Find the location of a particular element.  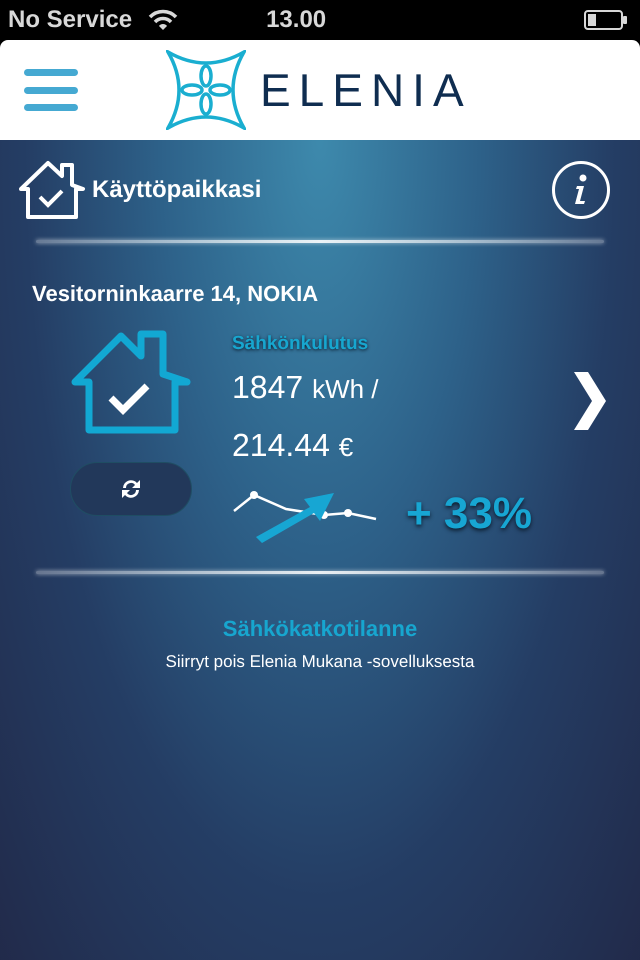

wifi-icon is located at coordinates (163, 20).